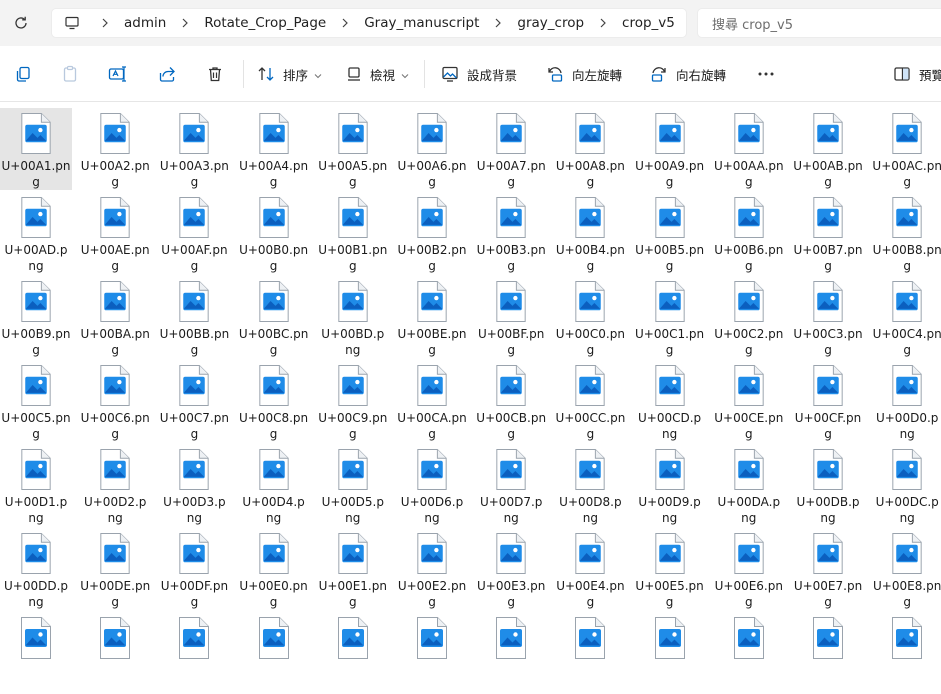 Image resolution: width=941 pixels, height=694 pixels. What do you see at coordinates (749, 569) in the screenshot?
I see `file-item: U+00E6.png` at bounding box center [749, 569].